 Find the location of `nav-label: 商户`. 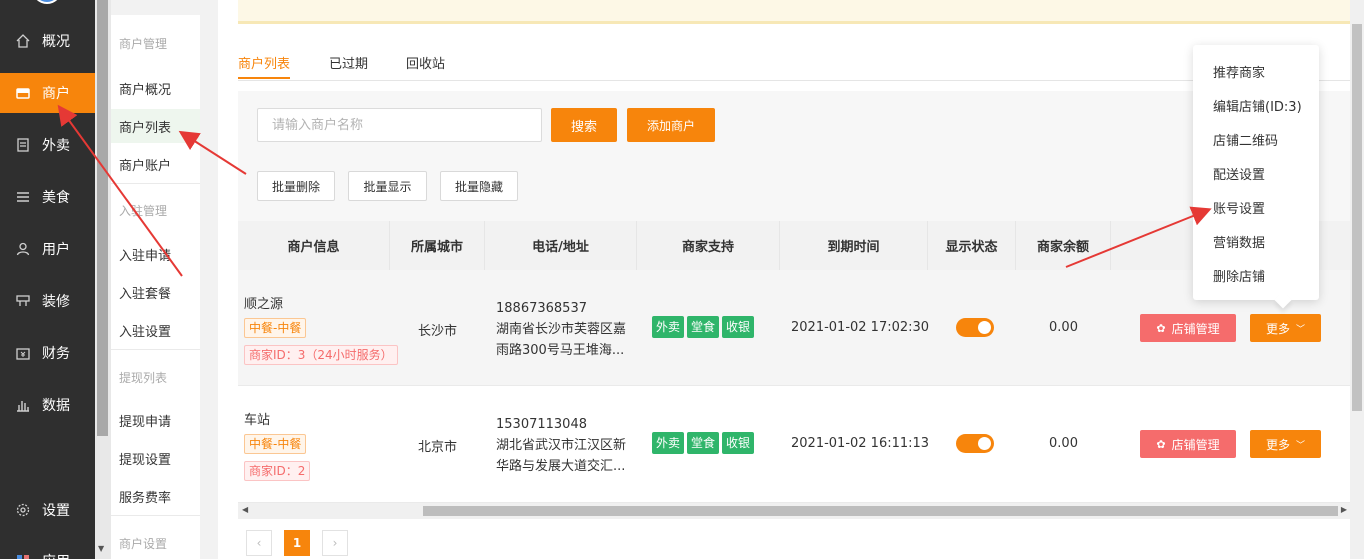

nav-label: 商户 is located at coordinates (56, 94).